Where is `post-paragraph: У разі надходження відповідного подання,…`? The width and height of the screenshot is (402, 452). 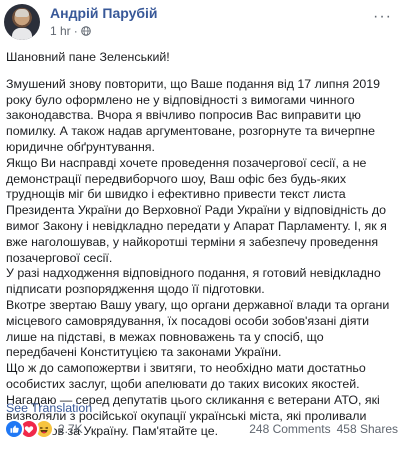 post-paragraph: У разі надходження відповідного подання,… is located at coordinates (193, 281).